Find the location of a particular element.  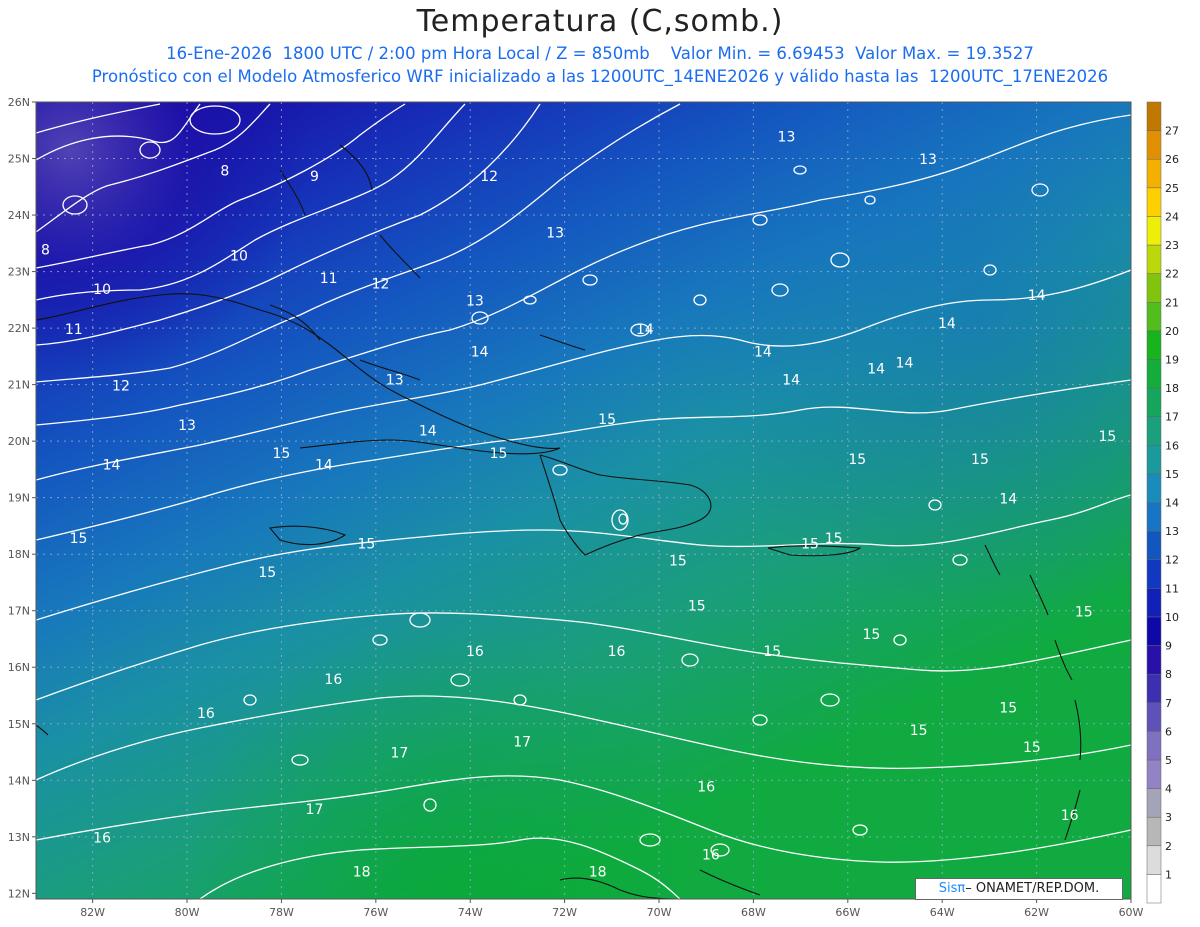

lat-label: 25N is located at coordinates (19, 159).